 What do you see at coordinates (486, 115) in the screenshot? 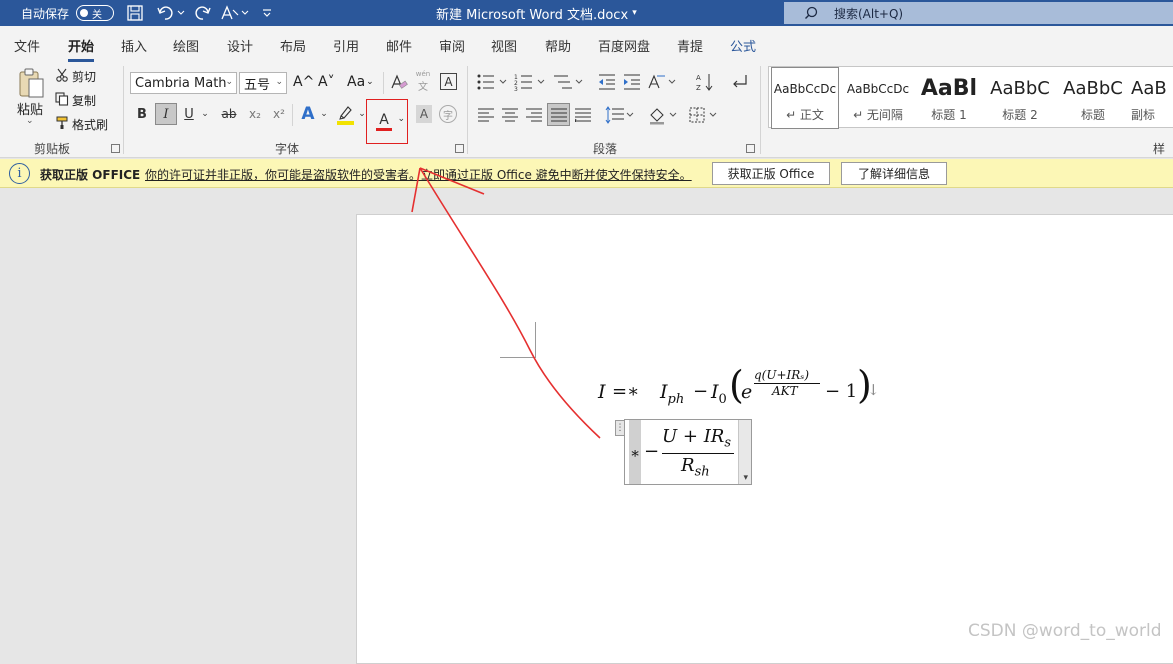
I see `align-left-icon` at bounding box center [486, 115].